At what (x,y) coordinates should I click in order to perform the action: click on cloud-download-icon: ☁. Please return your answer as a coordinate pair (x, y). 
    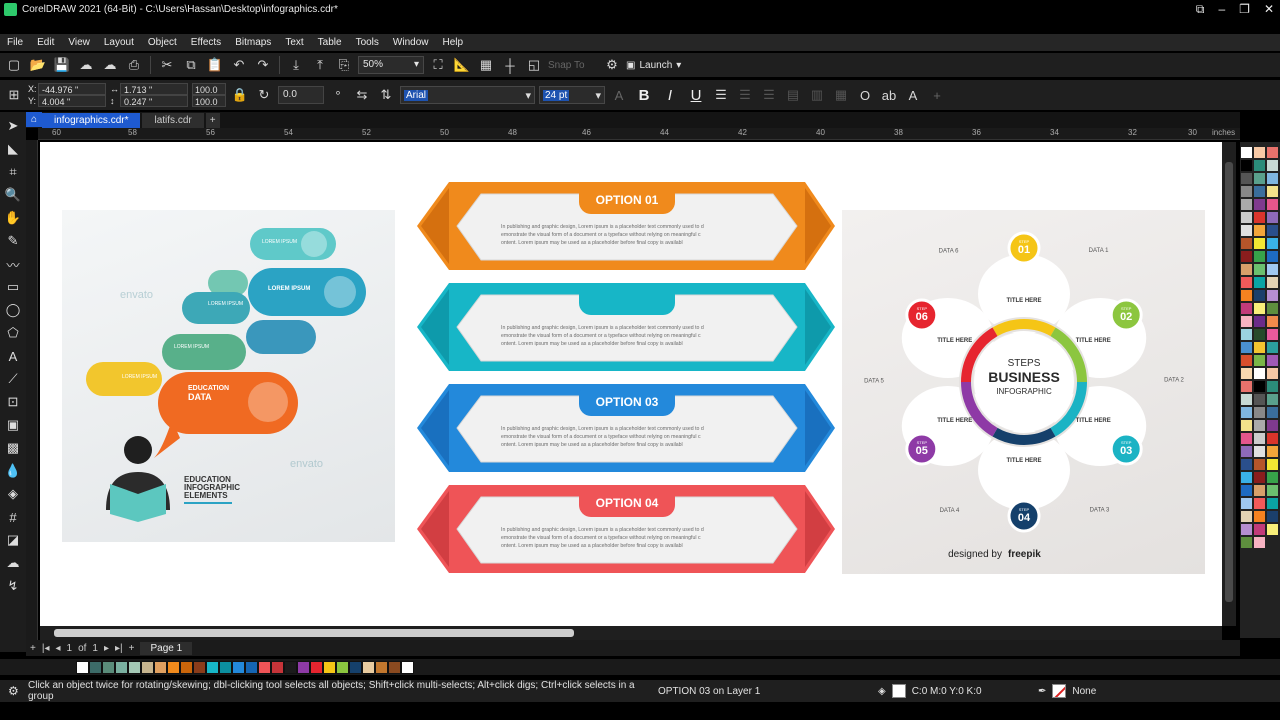
    Looking at the image, I should click on (110, 65).